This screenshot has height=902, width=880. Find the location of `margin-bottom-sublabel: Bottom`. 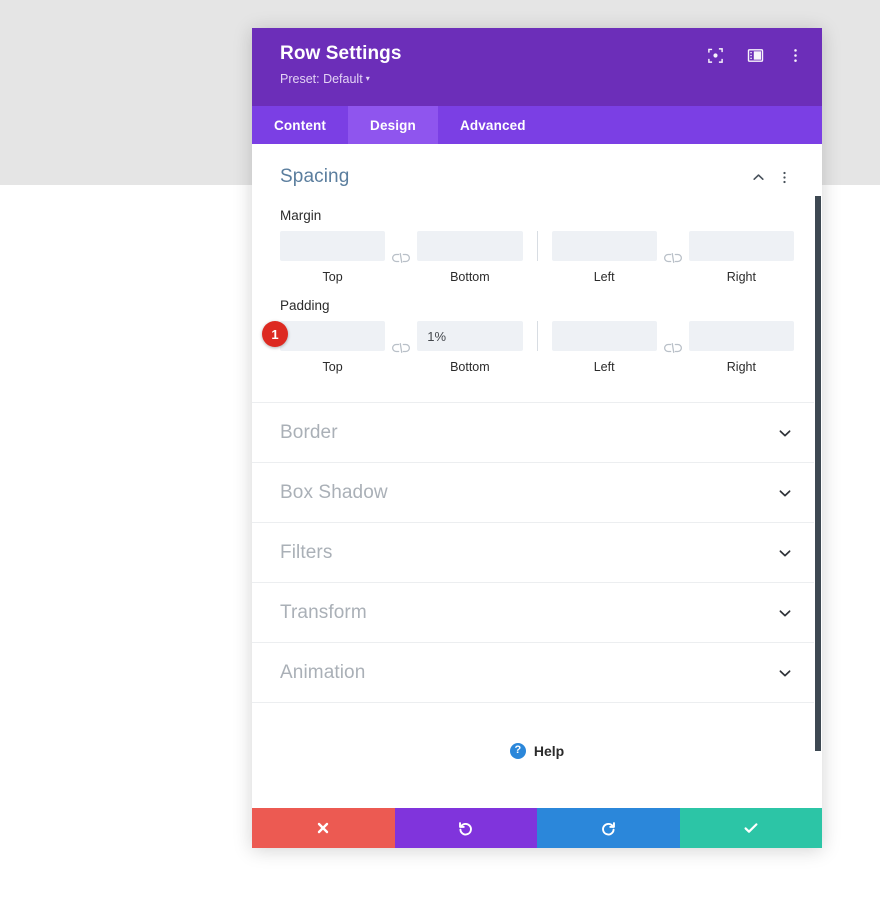

margin-bottom-sublabel: Bottom is located at coordinates (470, 277).